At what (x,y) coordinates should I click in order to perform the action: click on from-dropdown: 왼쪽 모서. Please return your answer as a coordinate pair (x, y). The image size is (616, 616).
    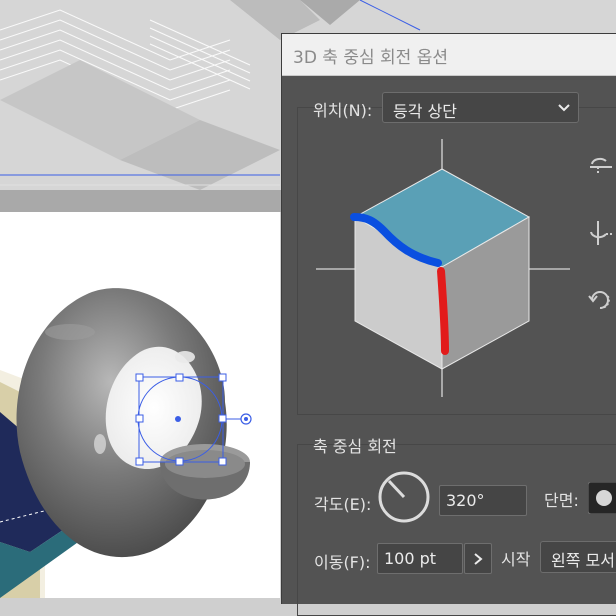
    Looking at the image, I should click on (578, 557).